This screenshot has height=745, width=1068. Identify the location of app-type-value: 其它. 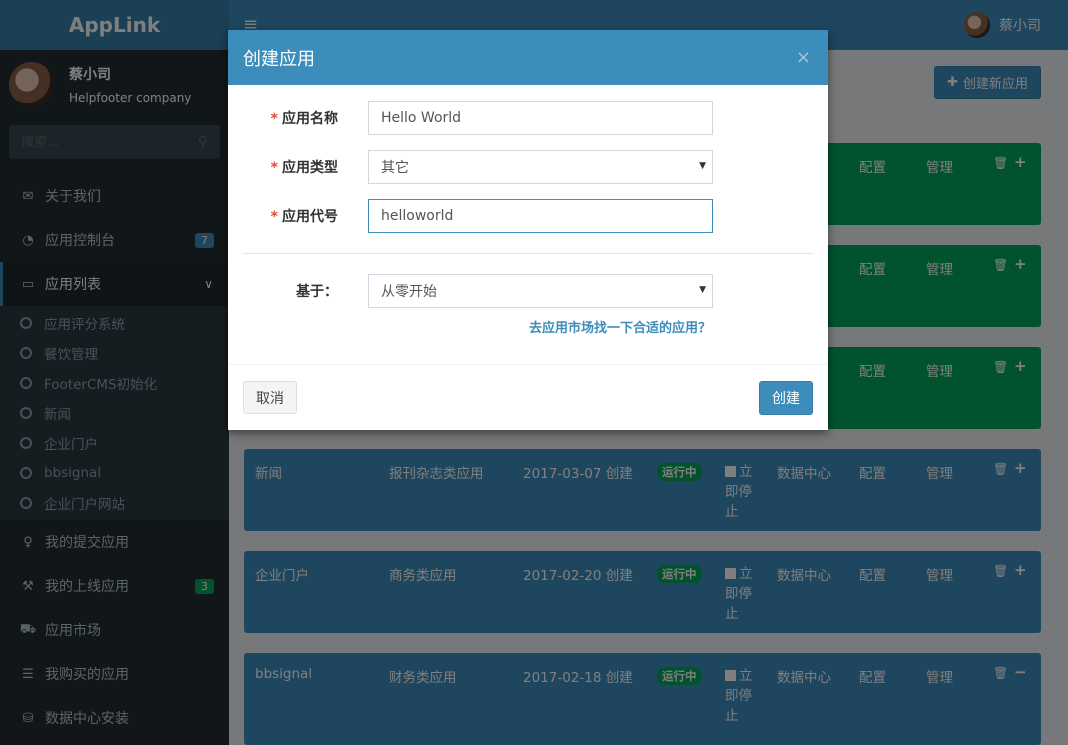
(395, 168).